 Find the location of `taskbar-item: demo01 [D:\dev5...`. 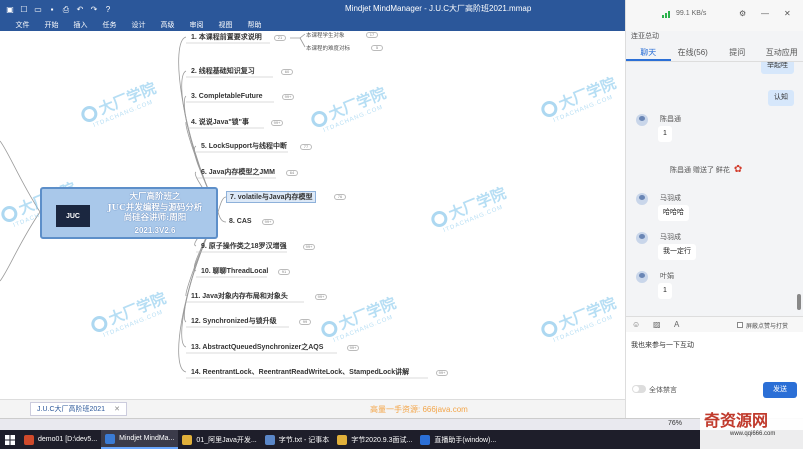

taskbar-item: demo01 [D:\dev5... is located at coordinates (60, 439).